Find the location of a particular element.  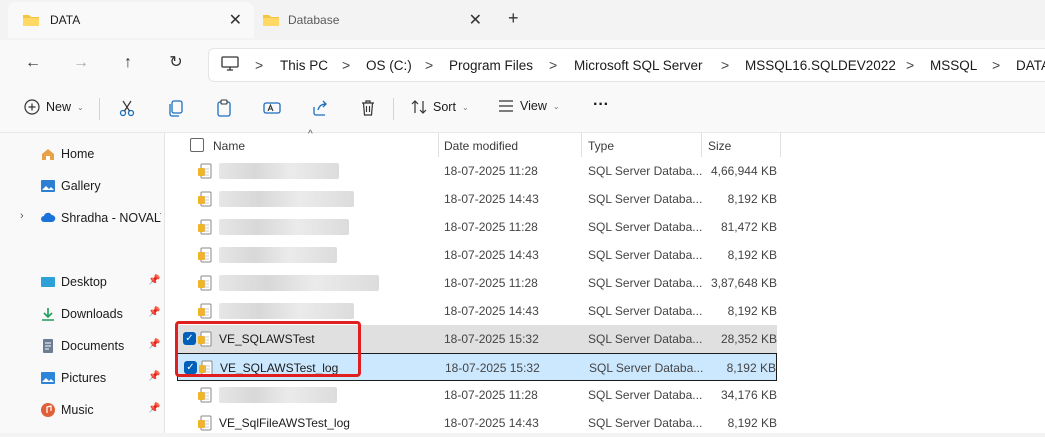

breadcrumb-item: MSSQL16.SQLDEV2022 is located at coordinates (820, 65).